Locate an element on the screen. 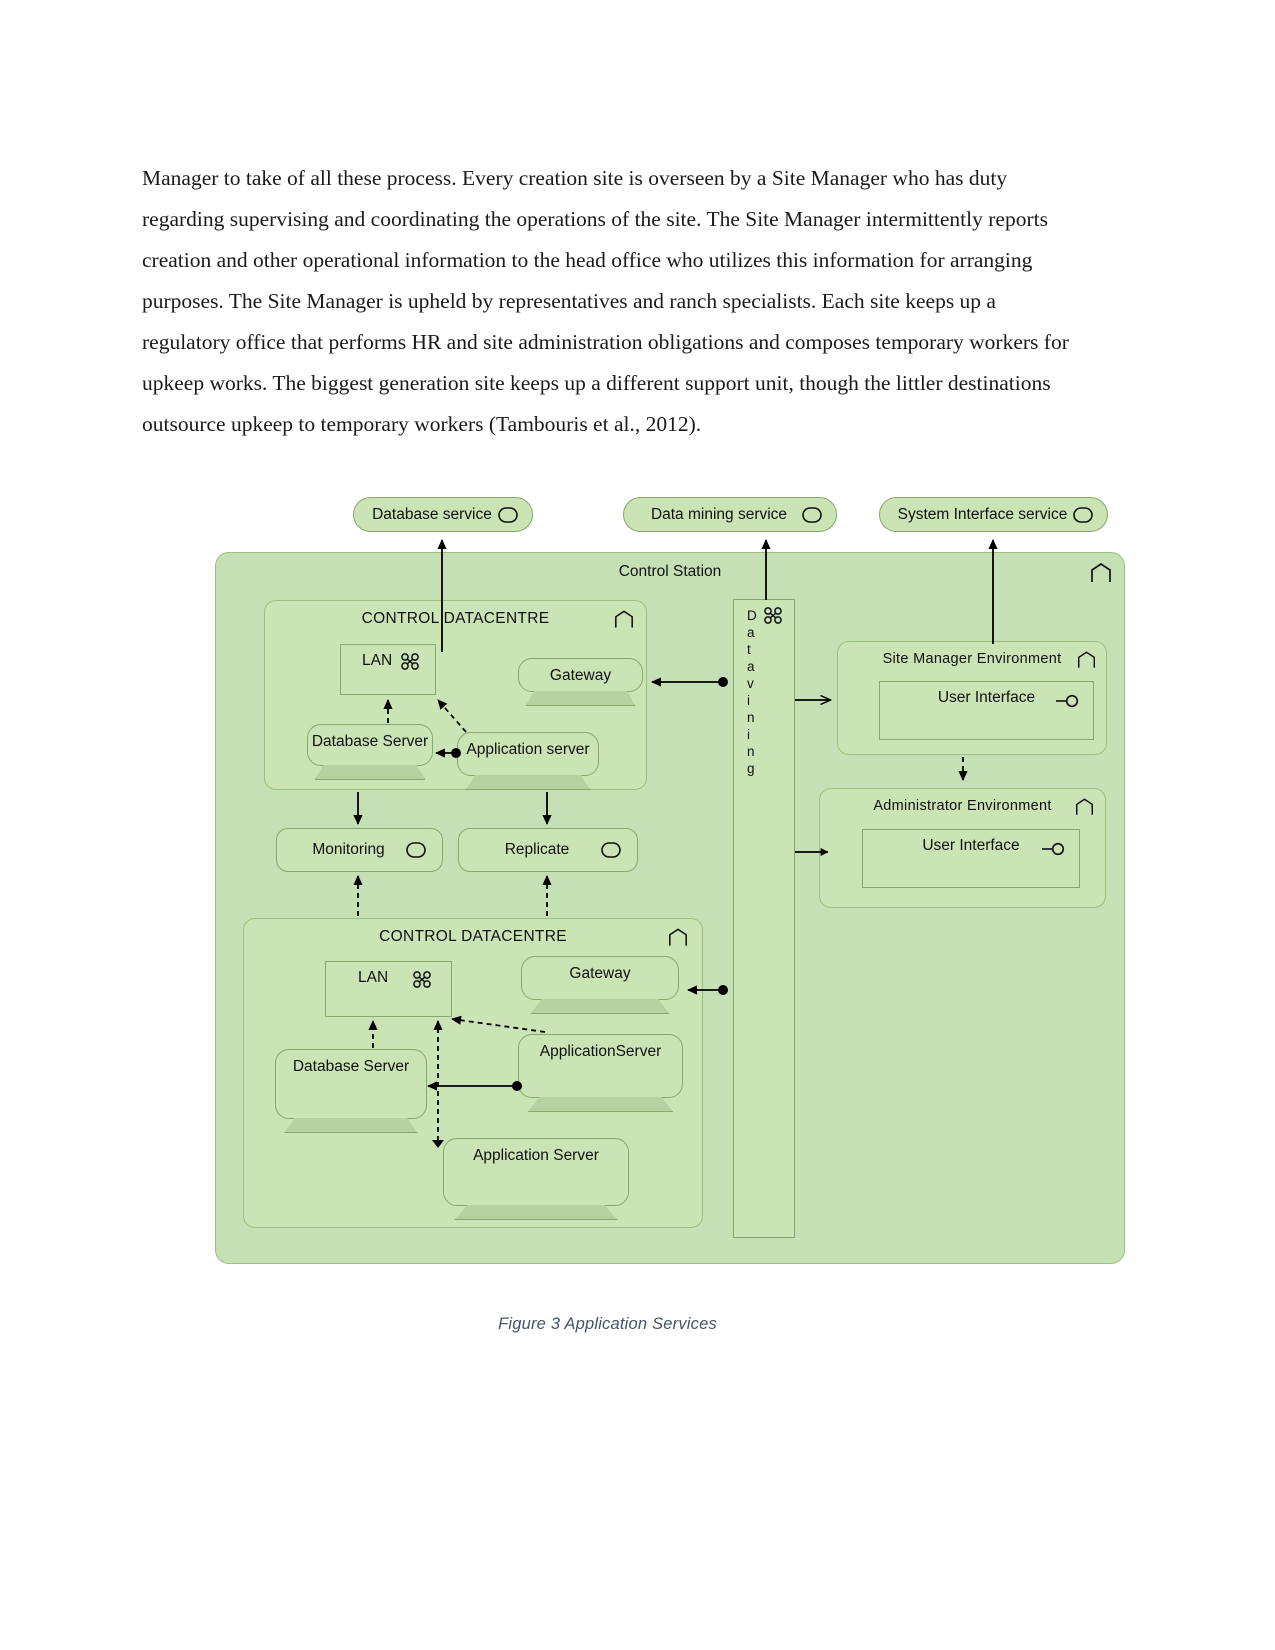  service-monitoring: Monitoring is located at coordinates (359, 850).